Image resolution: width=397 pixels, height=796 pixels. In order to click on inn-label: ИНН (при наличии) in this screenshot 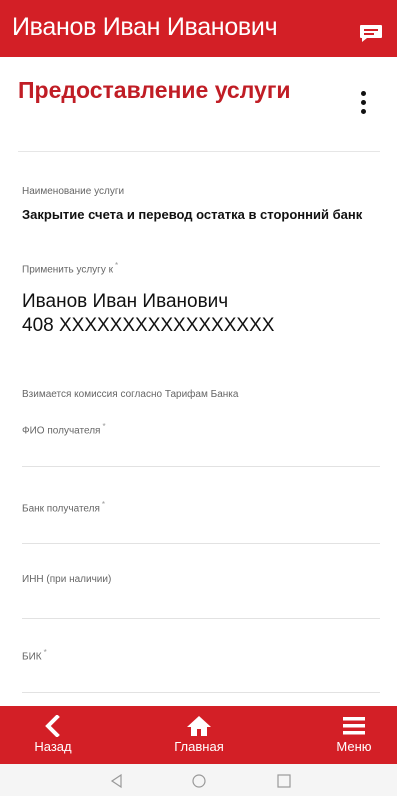, I will do `click(67, 579)`.